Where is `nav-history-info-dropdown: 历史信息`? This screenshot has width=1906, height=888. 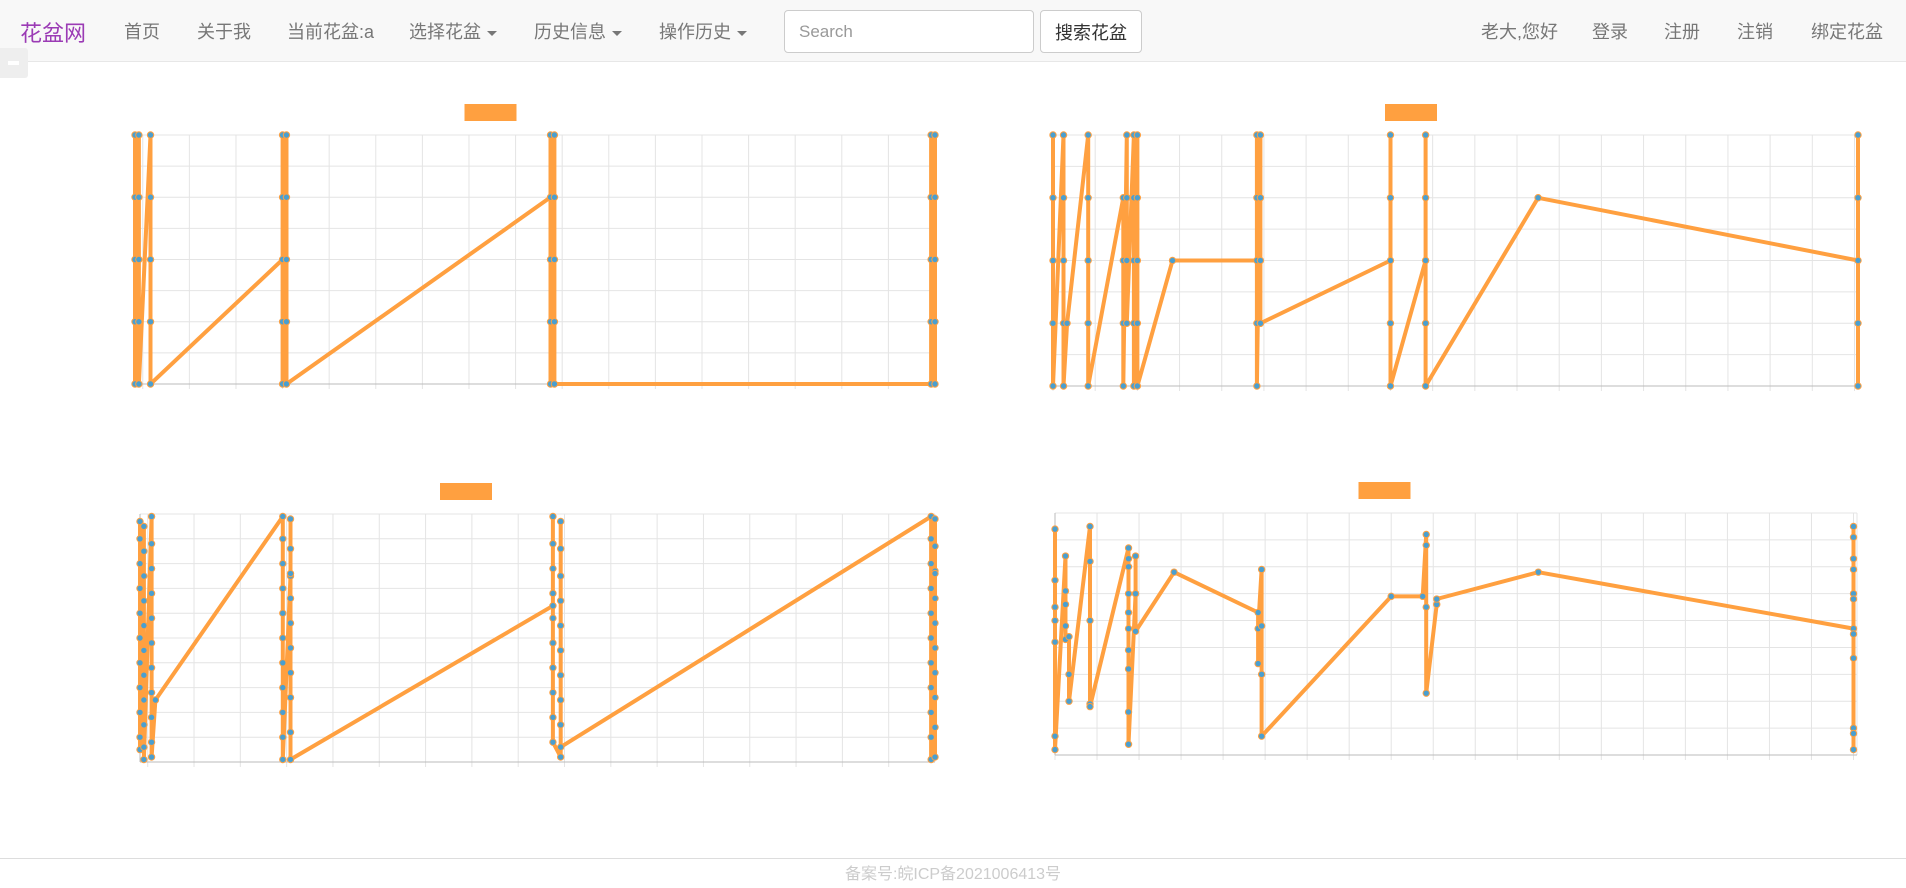 nav-history-info-dropdown: 历史信息 is located at coordinates (578, 31).